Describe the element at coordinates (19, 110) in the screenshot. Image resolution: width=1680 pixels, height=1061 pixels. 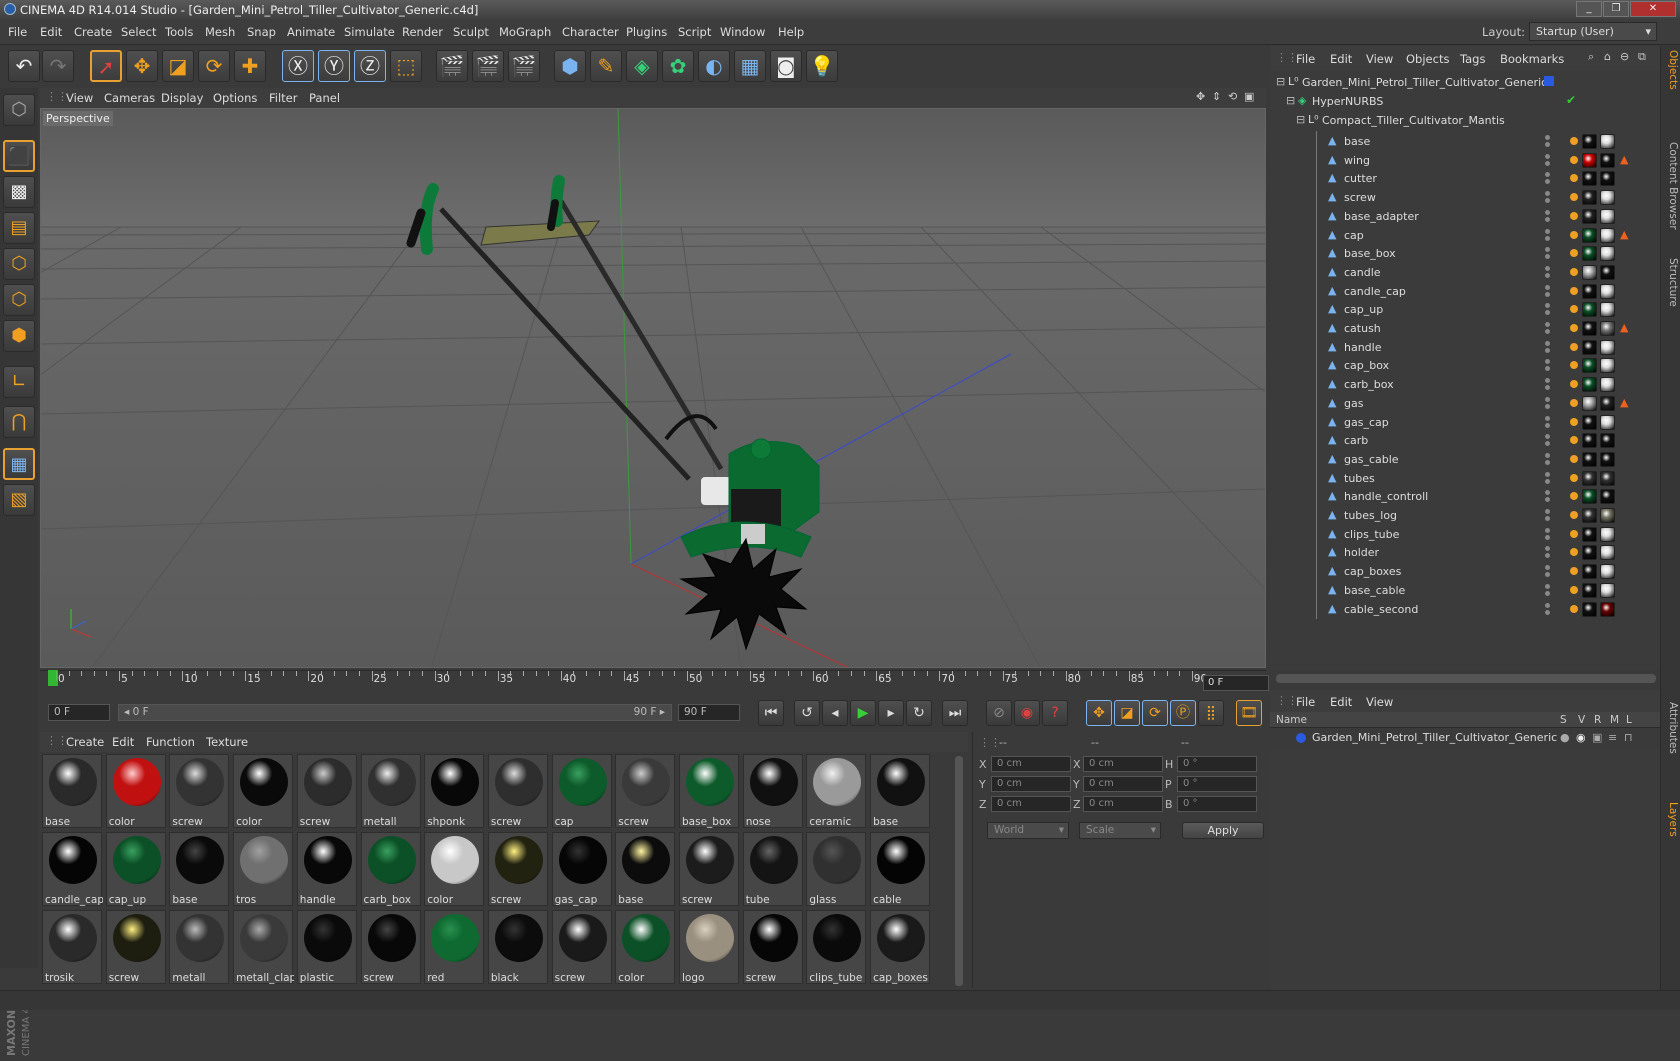
I see `make-editable-button: ⬡` at that location.